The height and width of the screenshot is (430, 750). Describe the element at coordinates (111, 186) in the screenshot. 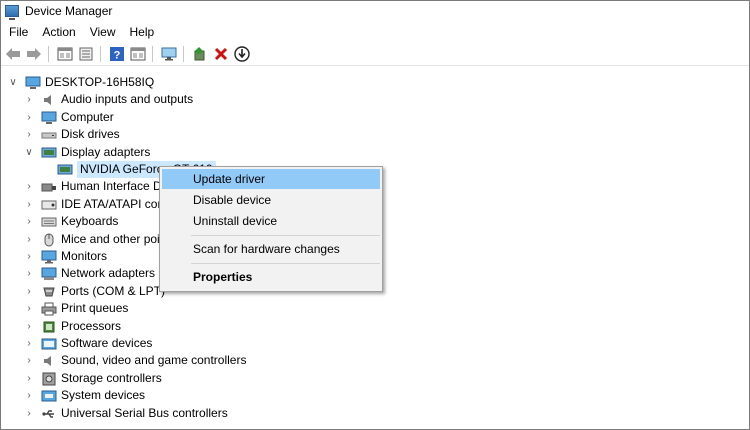

I see `tree-category-label: Human Interface D` at that location.